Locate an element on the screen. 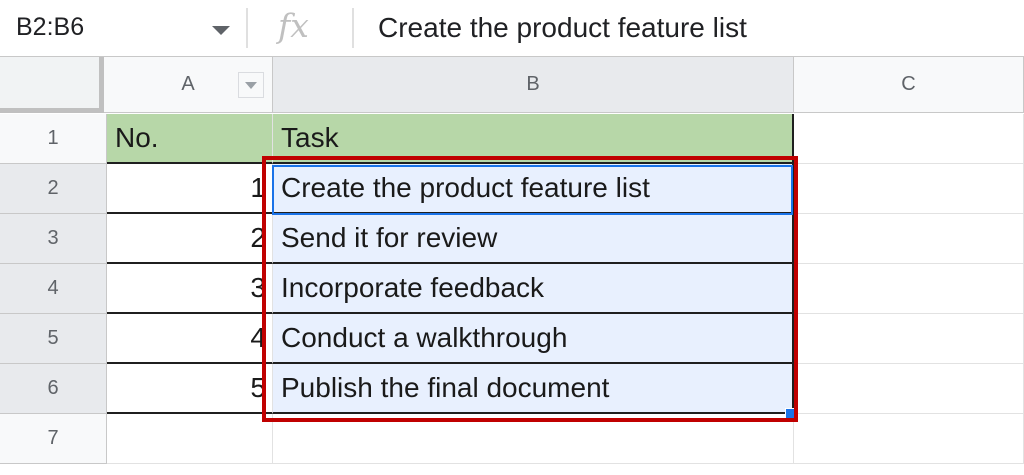  row-header-6: 6 is located at coordinates (53, 389).